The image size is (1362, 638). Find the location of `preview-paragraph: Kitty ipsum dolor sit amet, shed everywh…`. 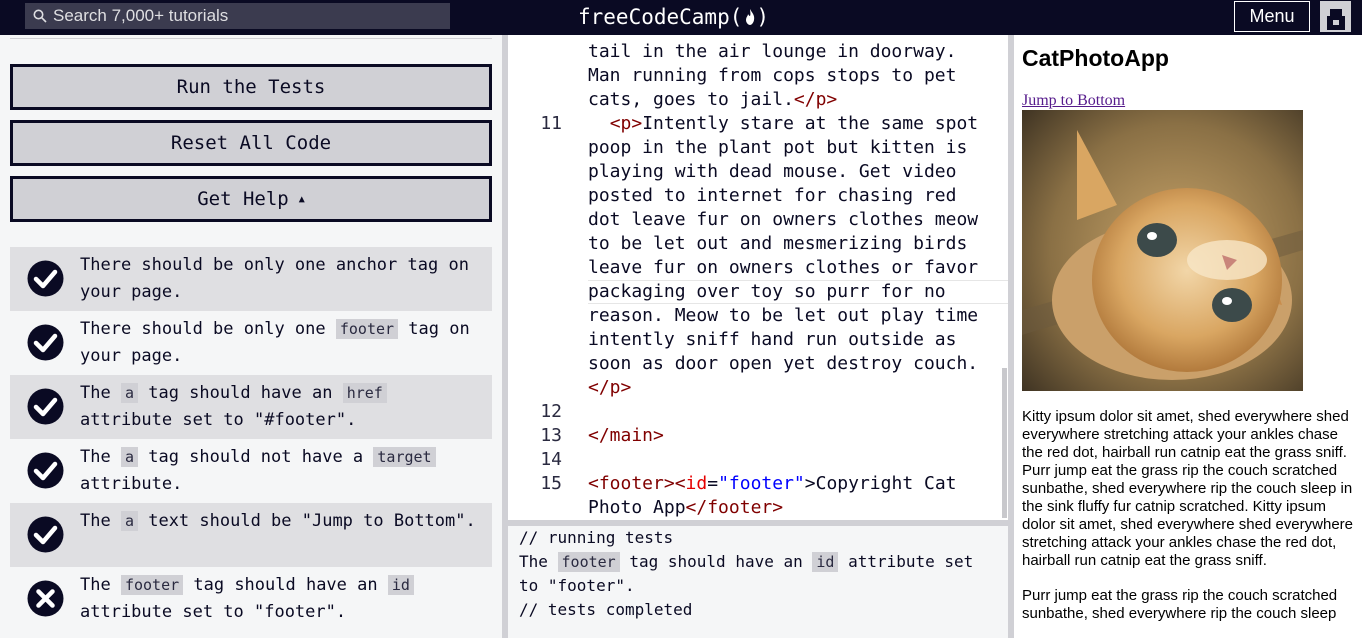

preview-paragraph: Kitty ipsum dolor sit amet, shed everywh… is located at coordinates (1187, 488).